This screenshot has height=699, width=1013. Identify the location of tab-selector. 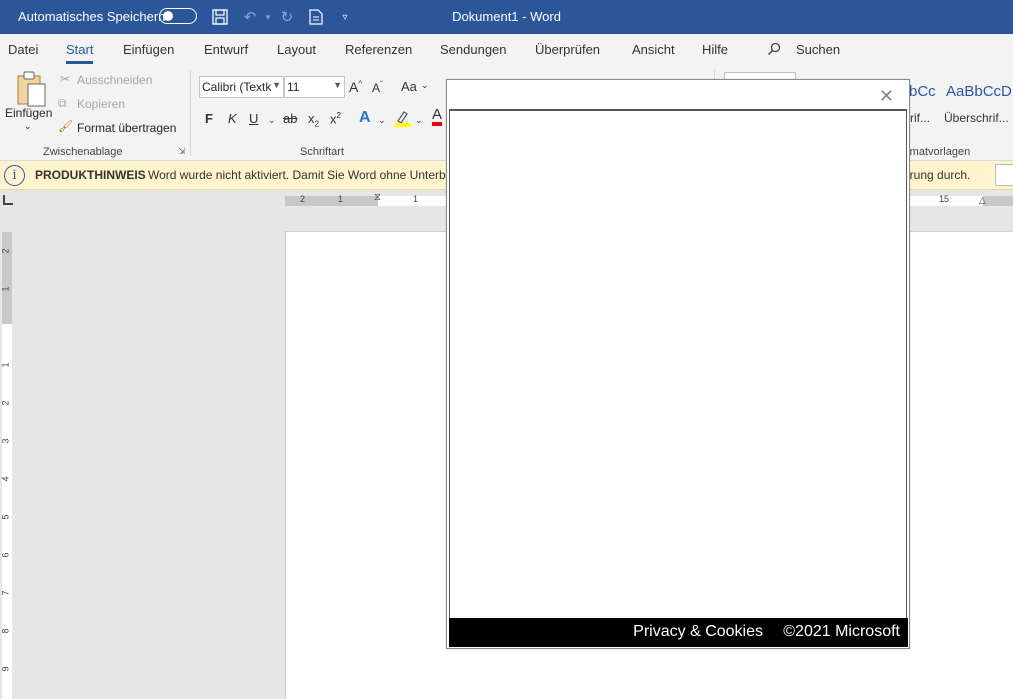
(8, 200).